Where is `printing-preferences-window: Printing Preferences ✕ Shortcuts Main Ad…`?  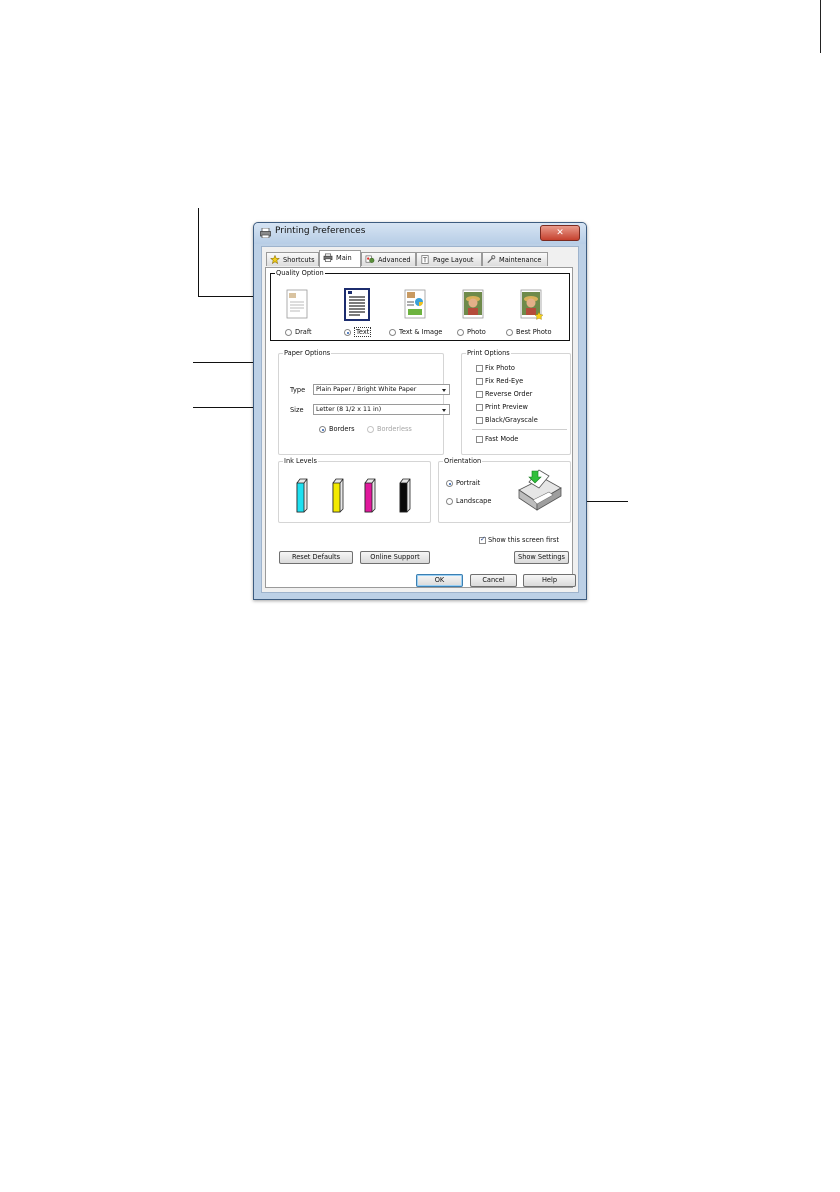 printing-preferences-window: Printing Preferences ✕ Shortcuts Main Ad… is located at coordinates (420, 411).